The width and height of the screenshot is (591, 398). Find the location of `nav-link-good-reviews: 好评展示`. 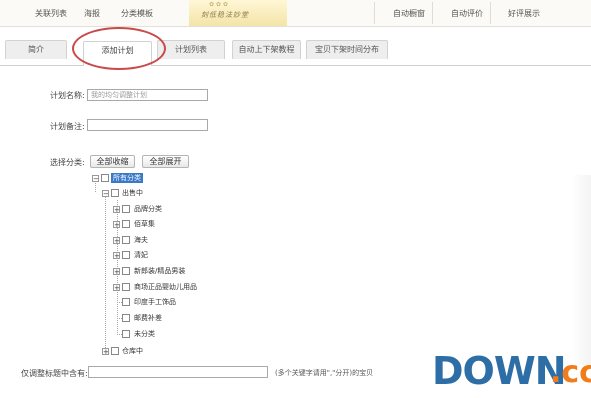

nav-link-good-reviews: 好评展示 is located at coordinates (524, 13).